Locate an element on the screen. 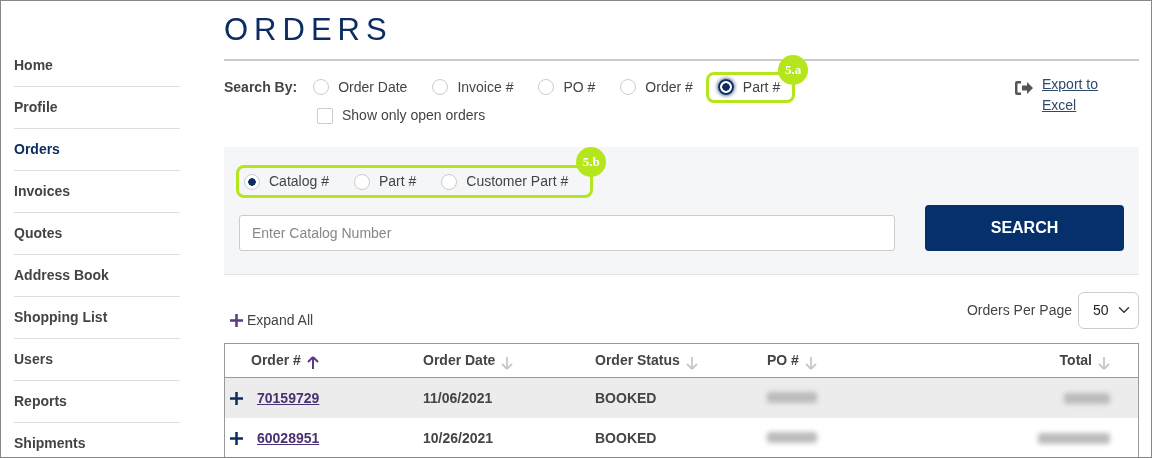  radio-label: PO # is located at coordinates (579, 87).